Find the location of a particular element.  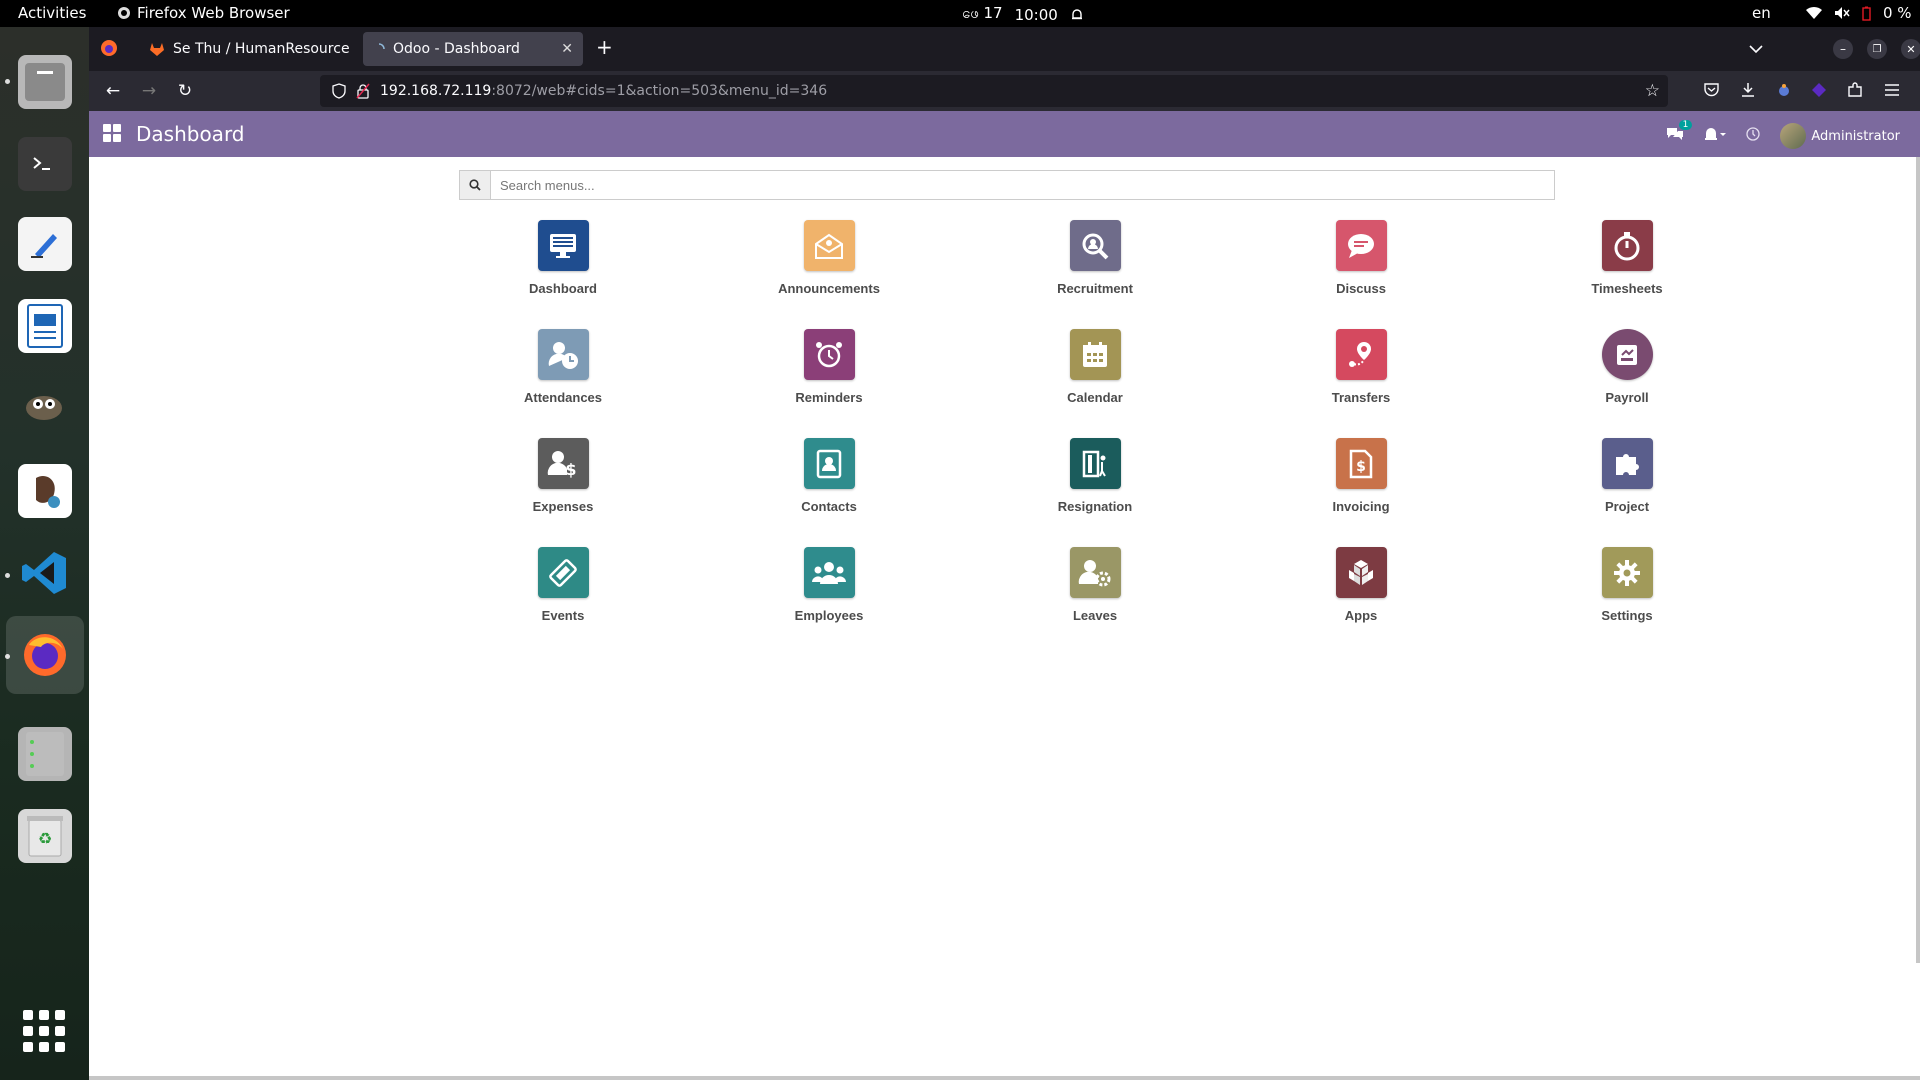

tab-odoo-dashboard: Odoo - Dashboard ✕ is located at coordinates (473, 49).